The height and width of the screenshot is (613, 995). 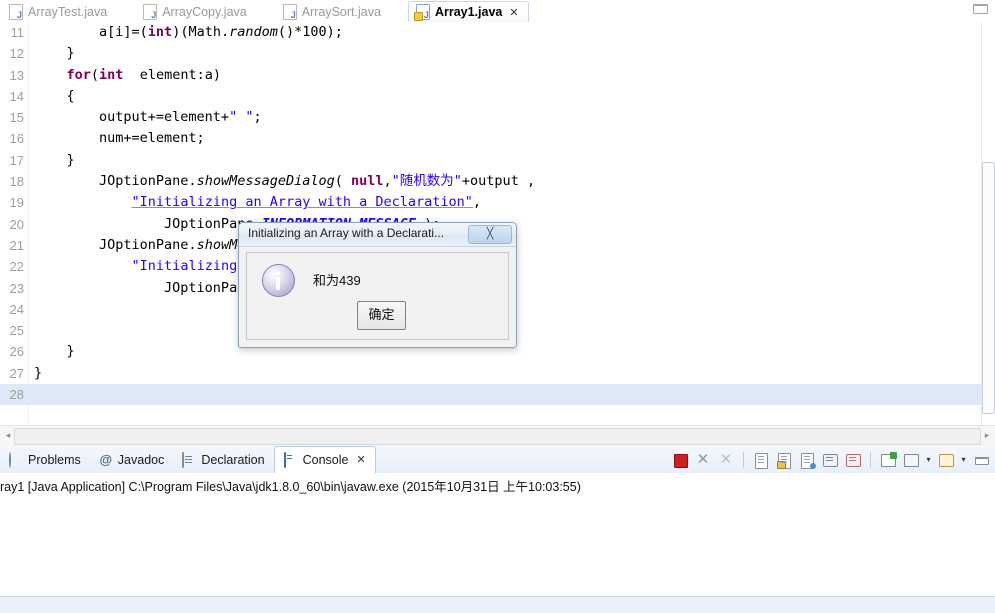 What do you see at coordinates (888, 460) in the screenshot?
I see `new-console-view-button` at bounding box center [888, 460].